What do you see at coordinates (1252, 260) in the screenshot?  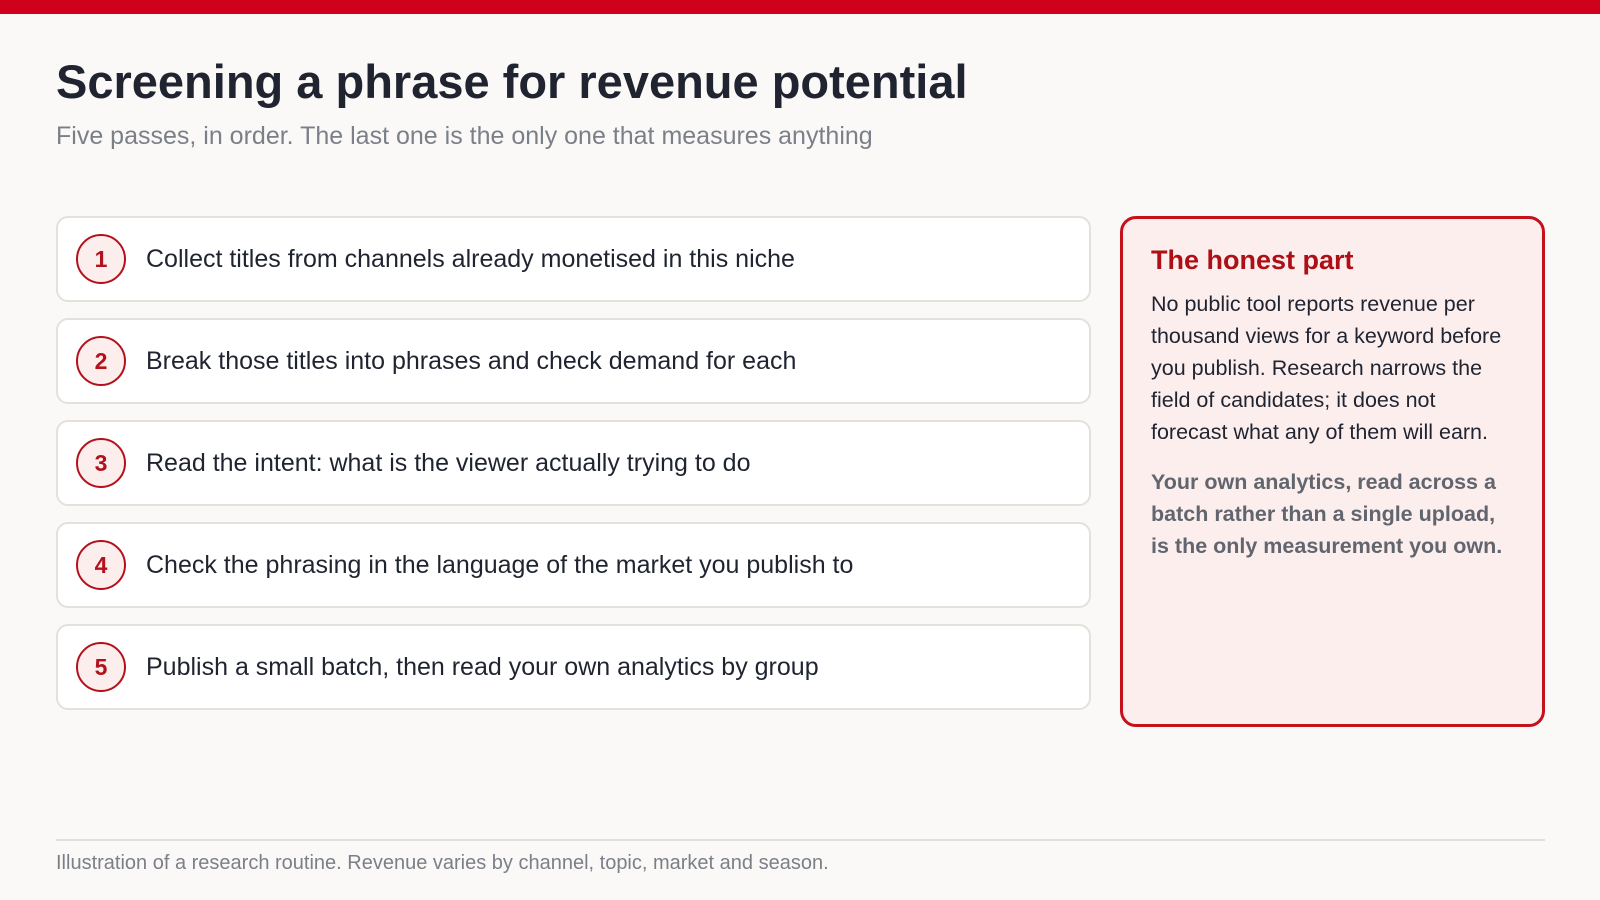 I see `callout-title: The honest part` at bounding box center [1252, 260].